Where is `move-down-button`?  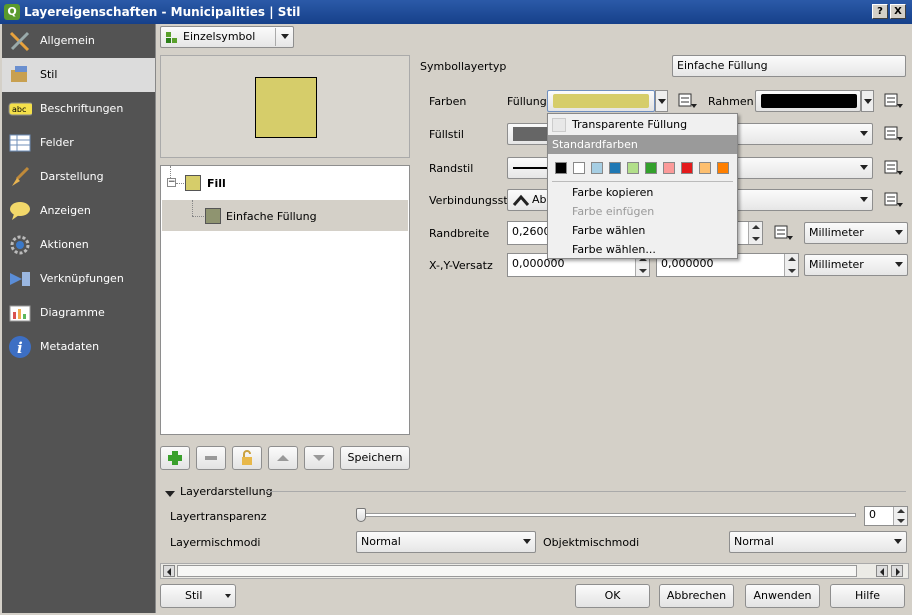
move-down-button is located at coordinates (319, 458).